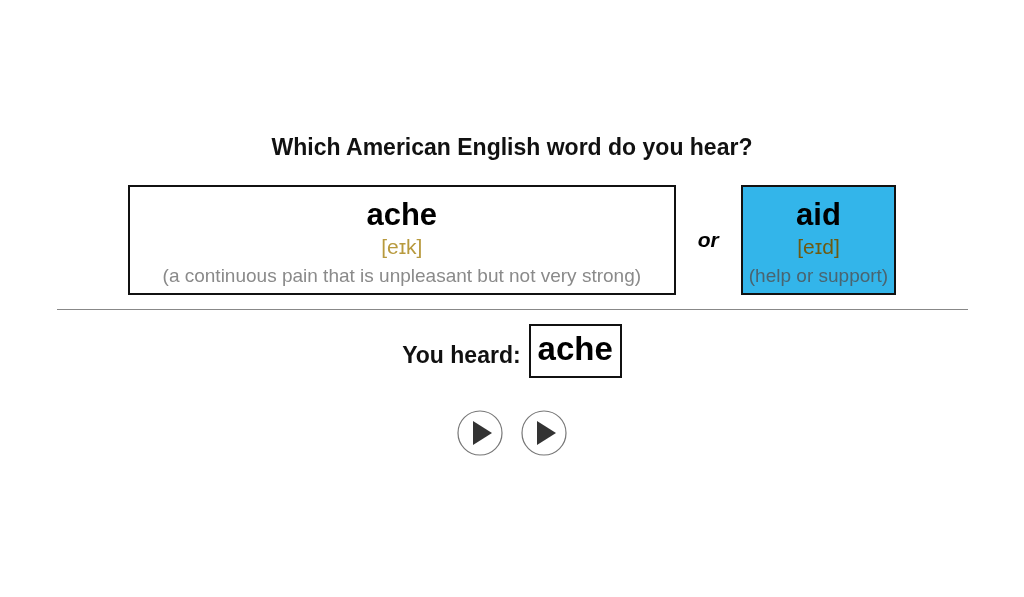 The image size is (1024, 597). What do you see at coordinates (402, 247) in the screenshot?
I see `phonetic-text: [eɪk]` at bounding box center [402, 247].